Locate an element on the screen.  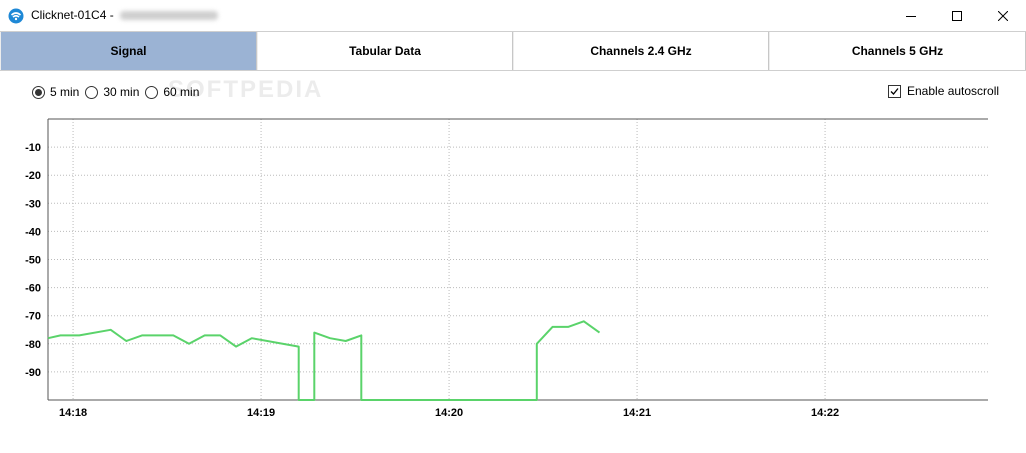
title-bar: Clicknet-01C4 - is located at coordinates (513, 15).